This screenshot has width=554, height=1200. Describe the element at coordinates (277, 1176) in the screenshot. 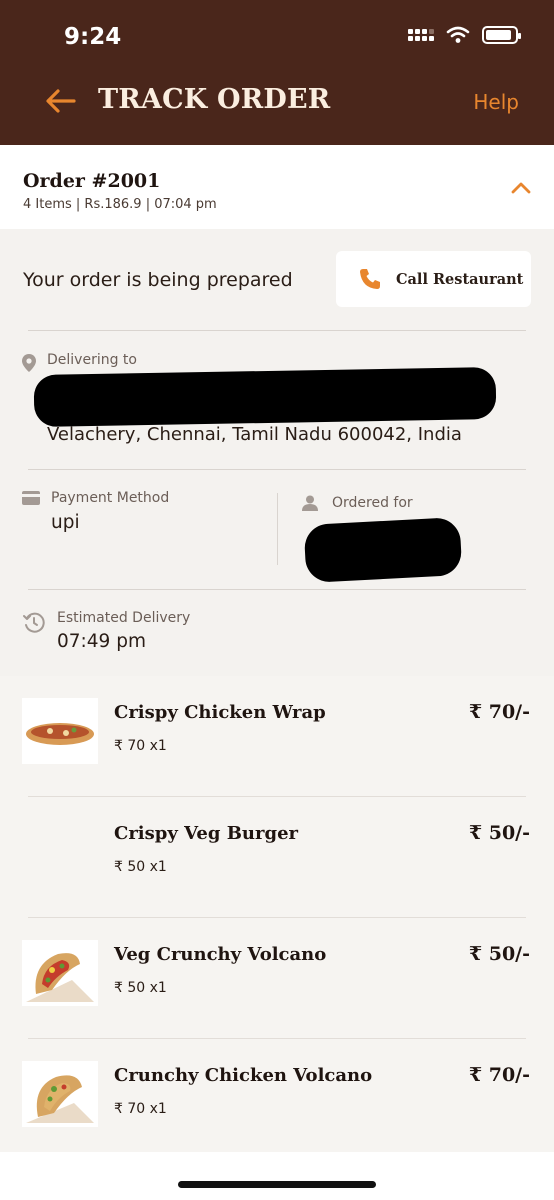

I see `bottom-bar` at that location.